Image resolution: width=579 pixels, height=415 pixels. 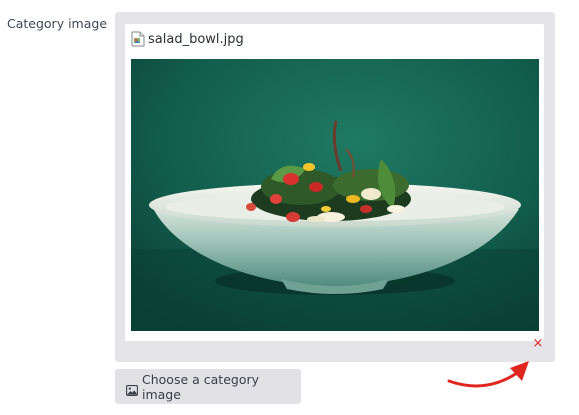 What do you see at coordinates (196, 39) in the screenshot?
I see `file-name: salad_bowl.jpg` at bounding box center [196, 39].